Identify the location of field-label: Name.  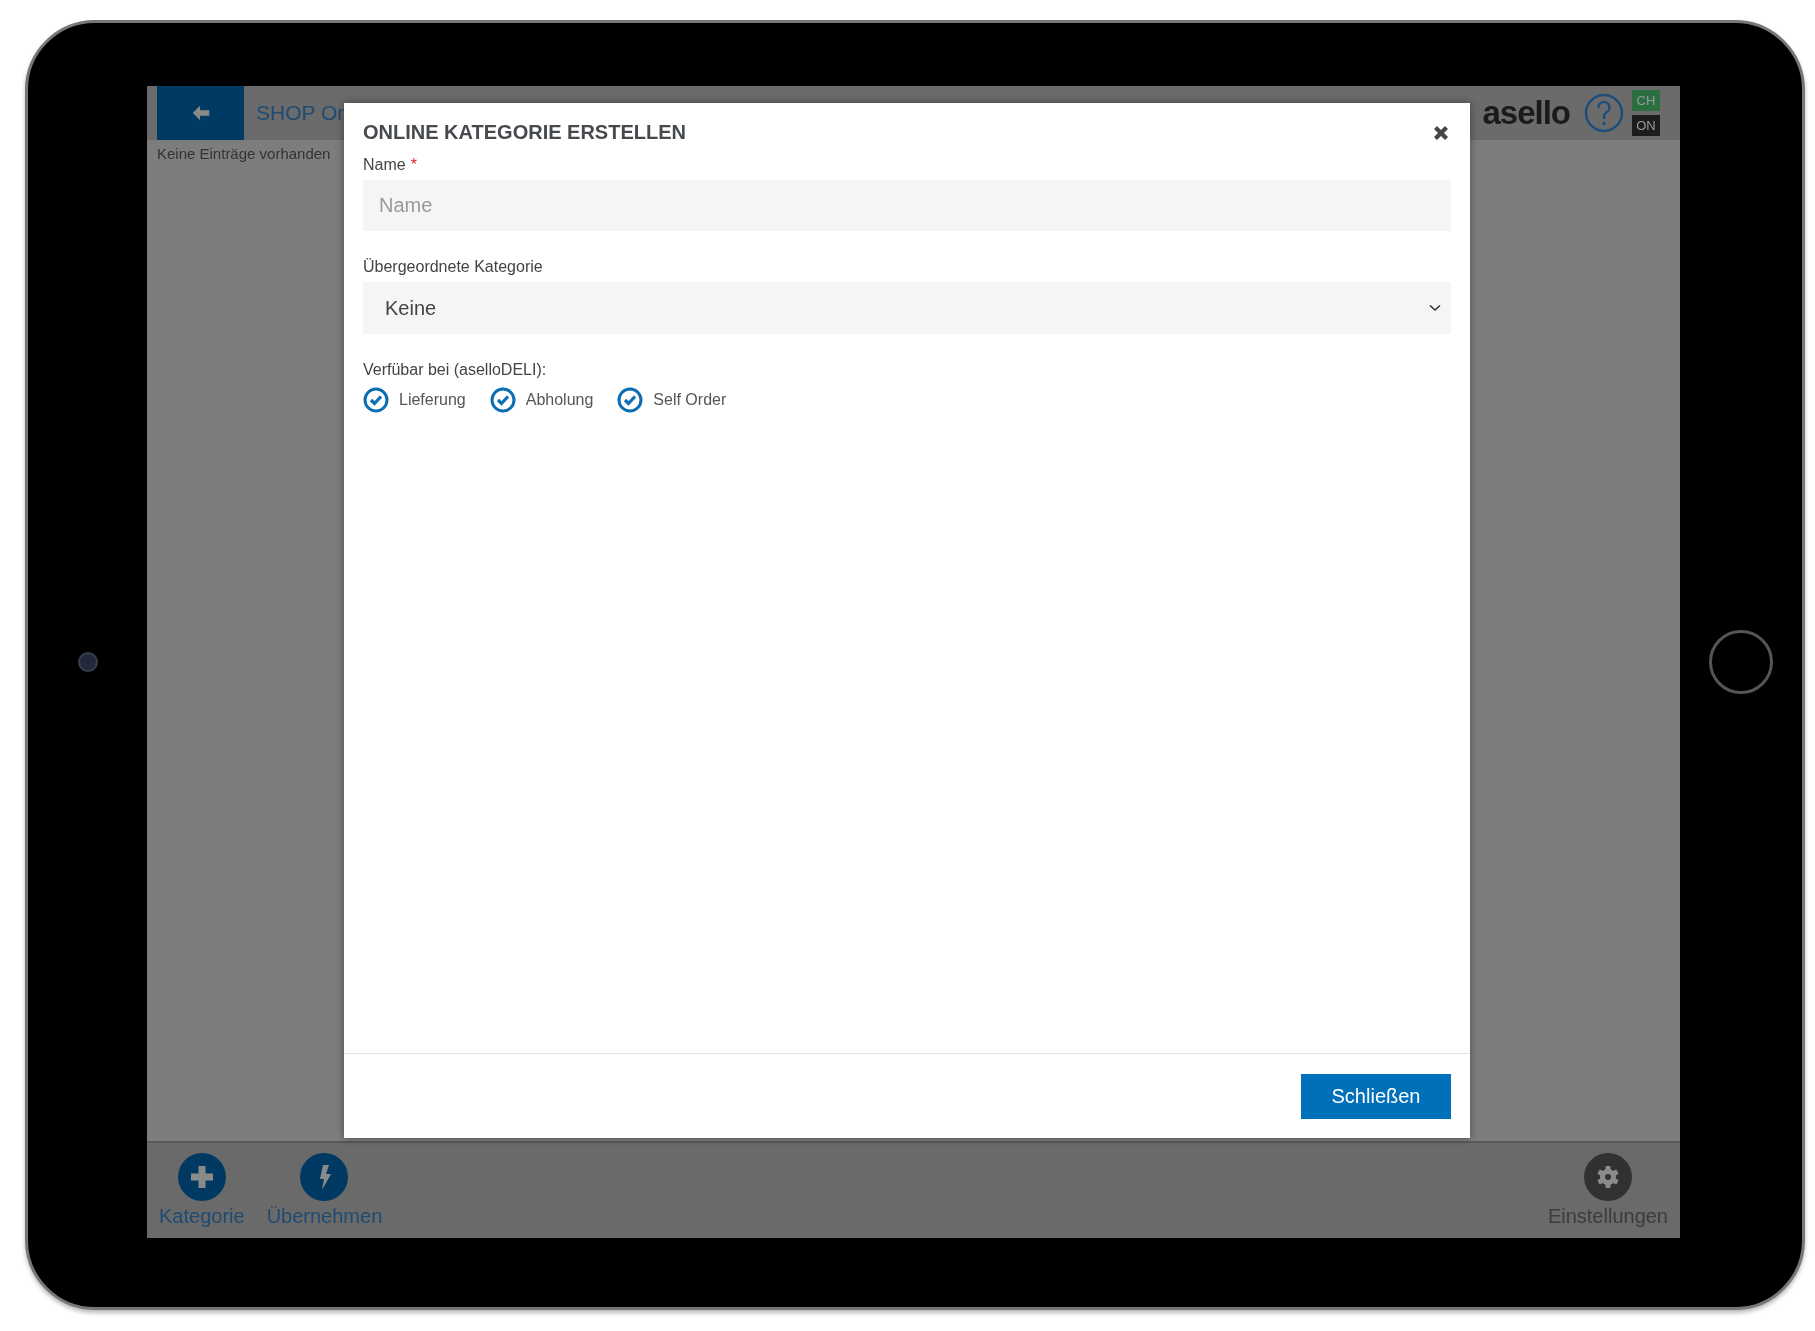
(384, 165).